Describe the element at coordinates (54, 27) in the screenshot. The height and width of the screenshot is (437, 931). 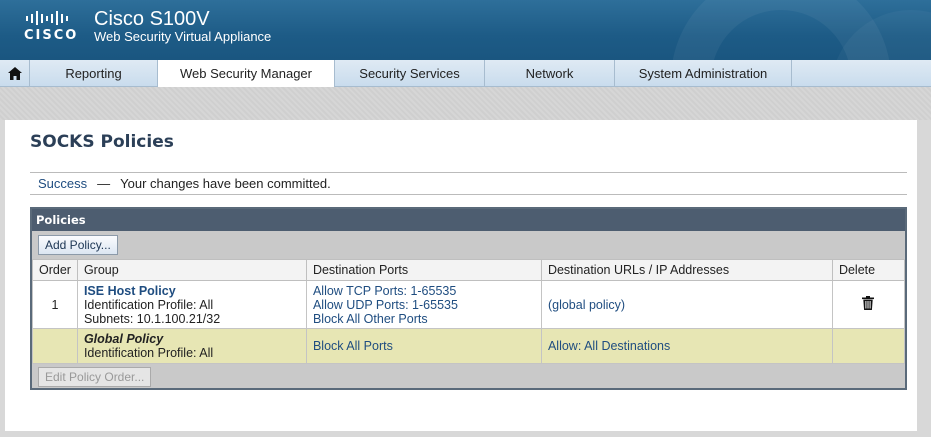
I see `cisco-logo: CISCO` at that location.